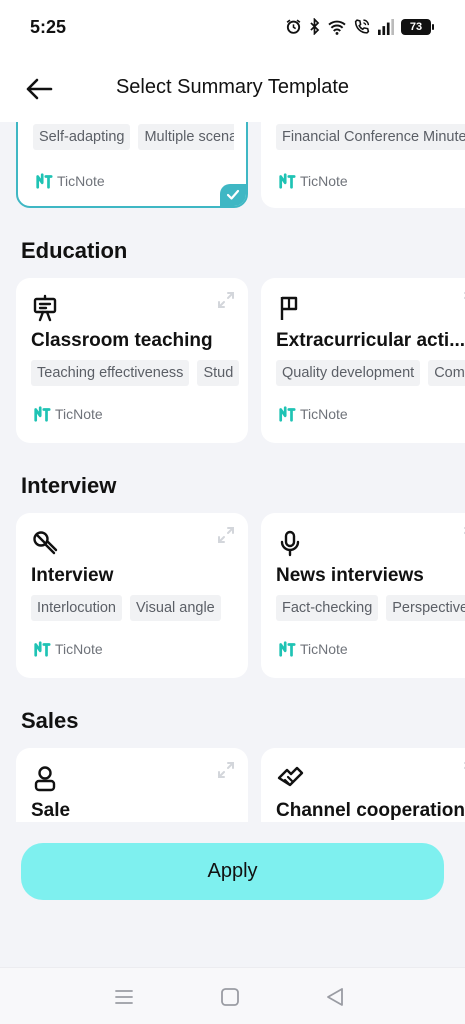  What do you see at coordinates (363, 785) in the screenshot?
I see `template-card-channel-cooperation: Channel cooperation` at bounding box center [363, 785].